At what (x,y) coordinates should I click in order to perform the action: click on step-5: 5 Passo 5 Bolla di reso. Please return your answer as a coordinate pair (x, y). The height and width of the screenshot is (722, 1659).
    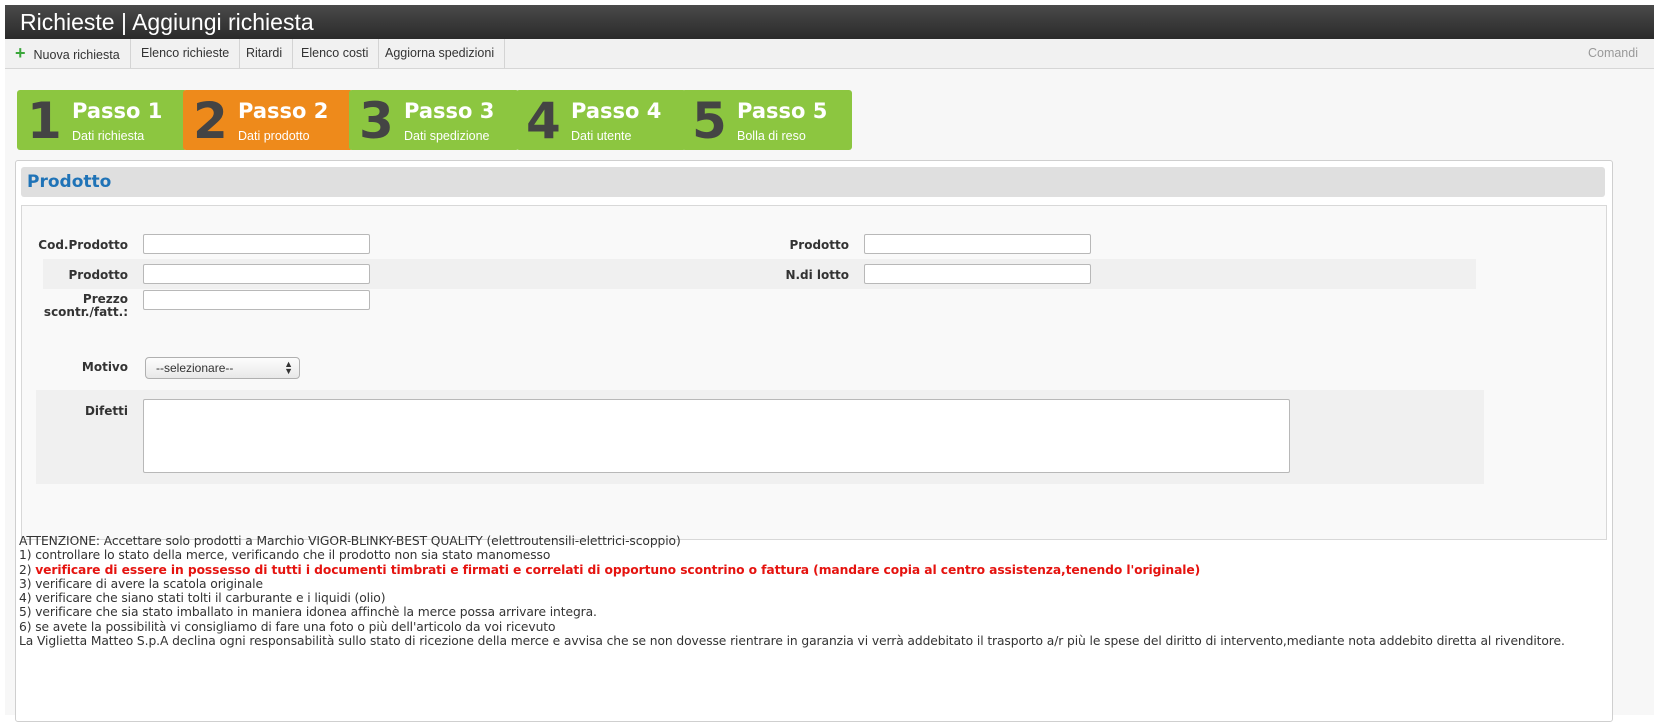
    Looking at the image, I should click on (767, 120).